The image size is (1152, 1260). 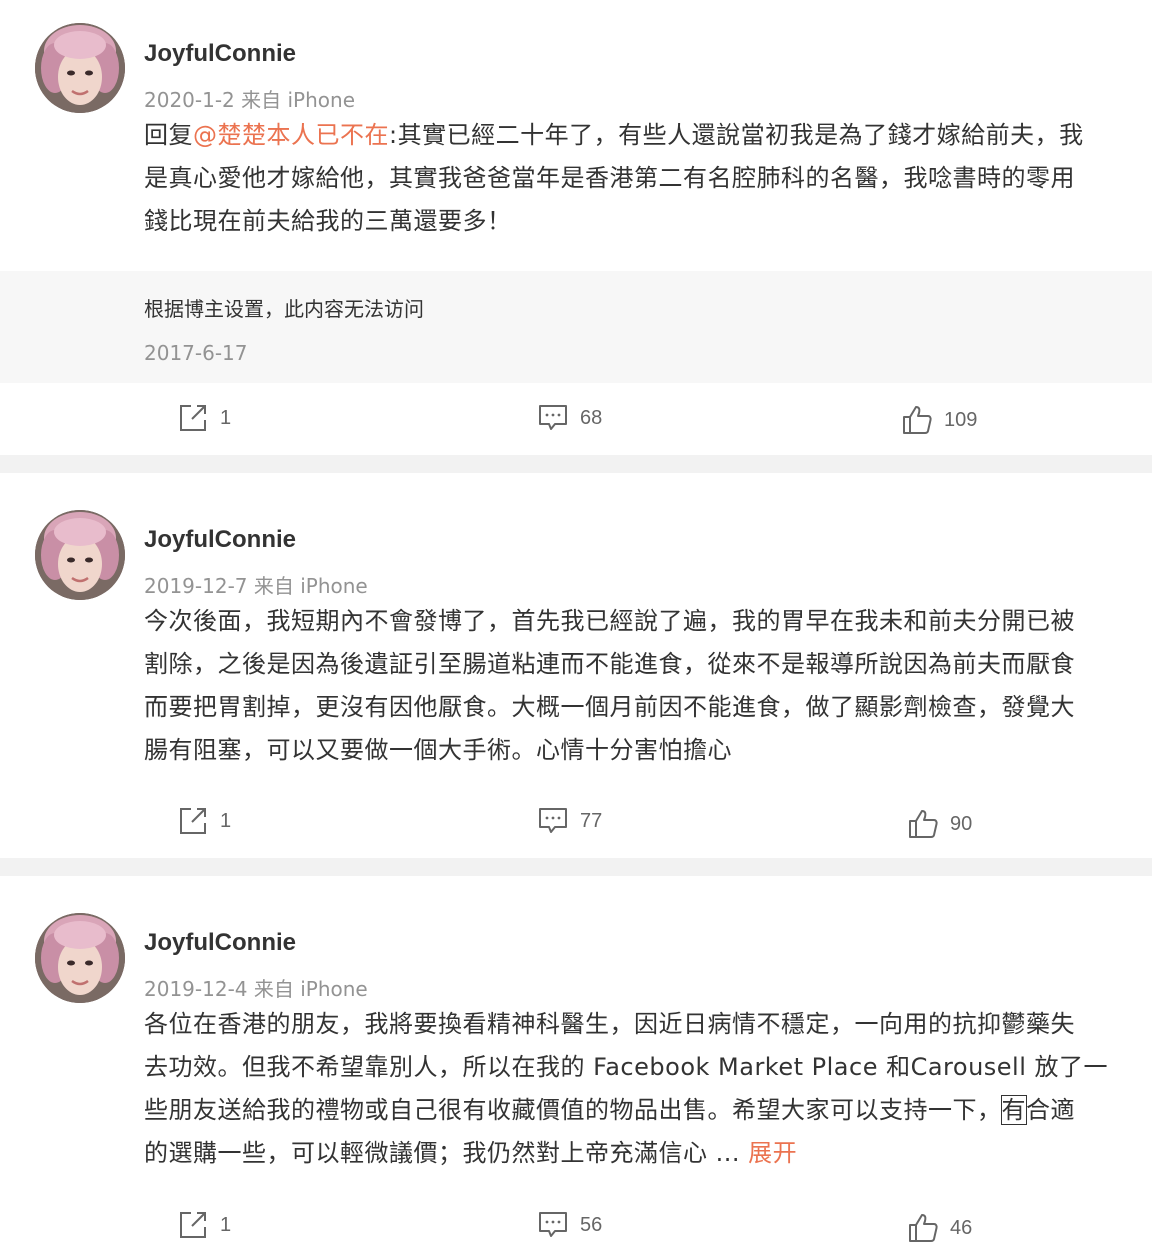 What do you see at coordinates (570, 821) in the screenshot?
I see `comment-button: 77` at bounding box center [570, 821].